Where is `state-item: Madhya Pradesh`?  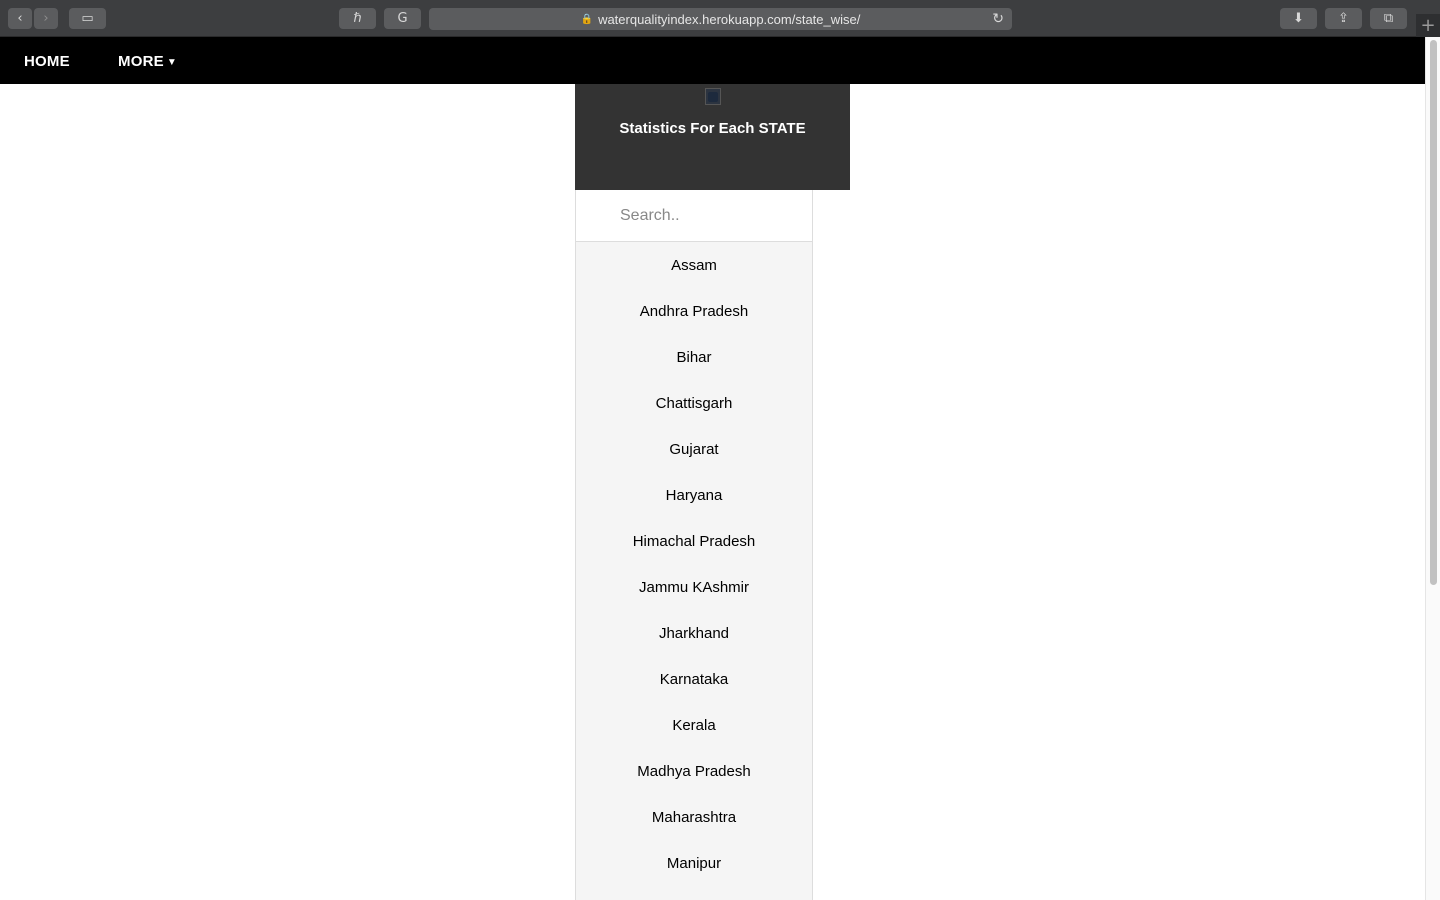 state-item: Madhya Pradesh is located at coordinates (694, 771).